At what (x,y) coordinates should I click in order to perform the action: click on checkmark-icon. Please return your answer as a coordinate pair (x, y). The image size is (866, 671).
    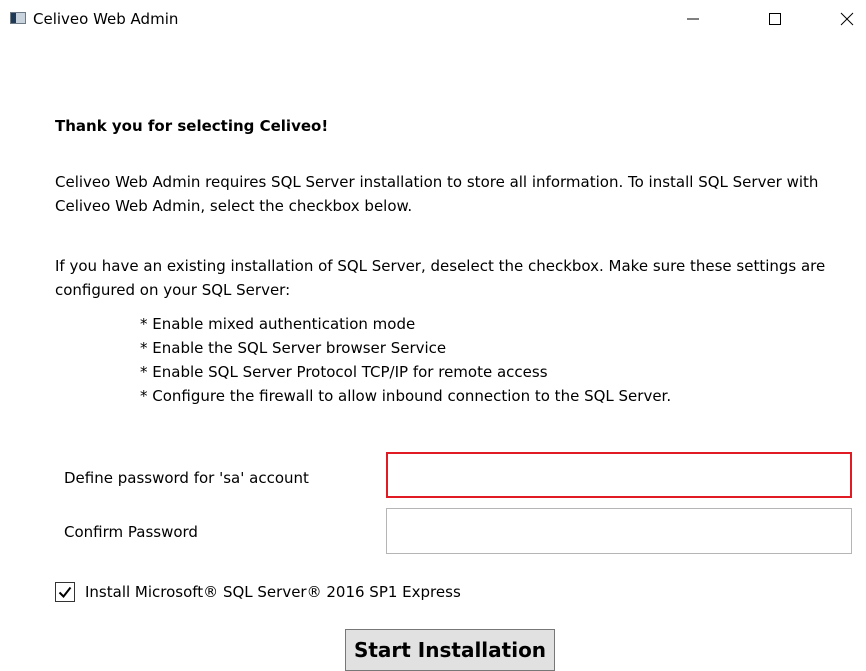
    Looking at the image, I should click on (65, 592).